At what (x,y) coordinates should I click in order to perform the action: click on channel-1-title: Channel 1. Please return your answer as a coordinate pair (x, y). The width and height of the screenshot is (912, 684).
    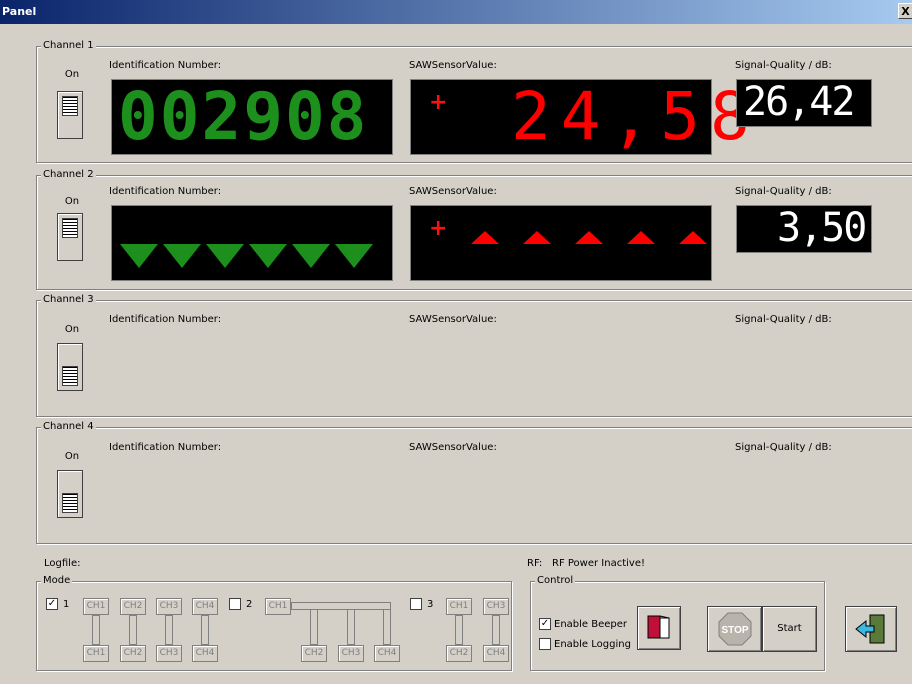
    Looking at the image, I should click on (68, 46).